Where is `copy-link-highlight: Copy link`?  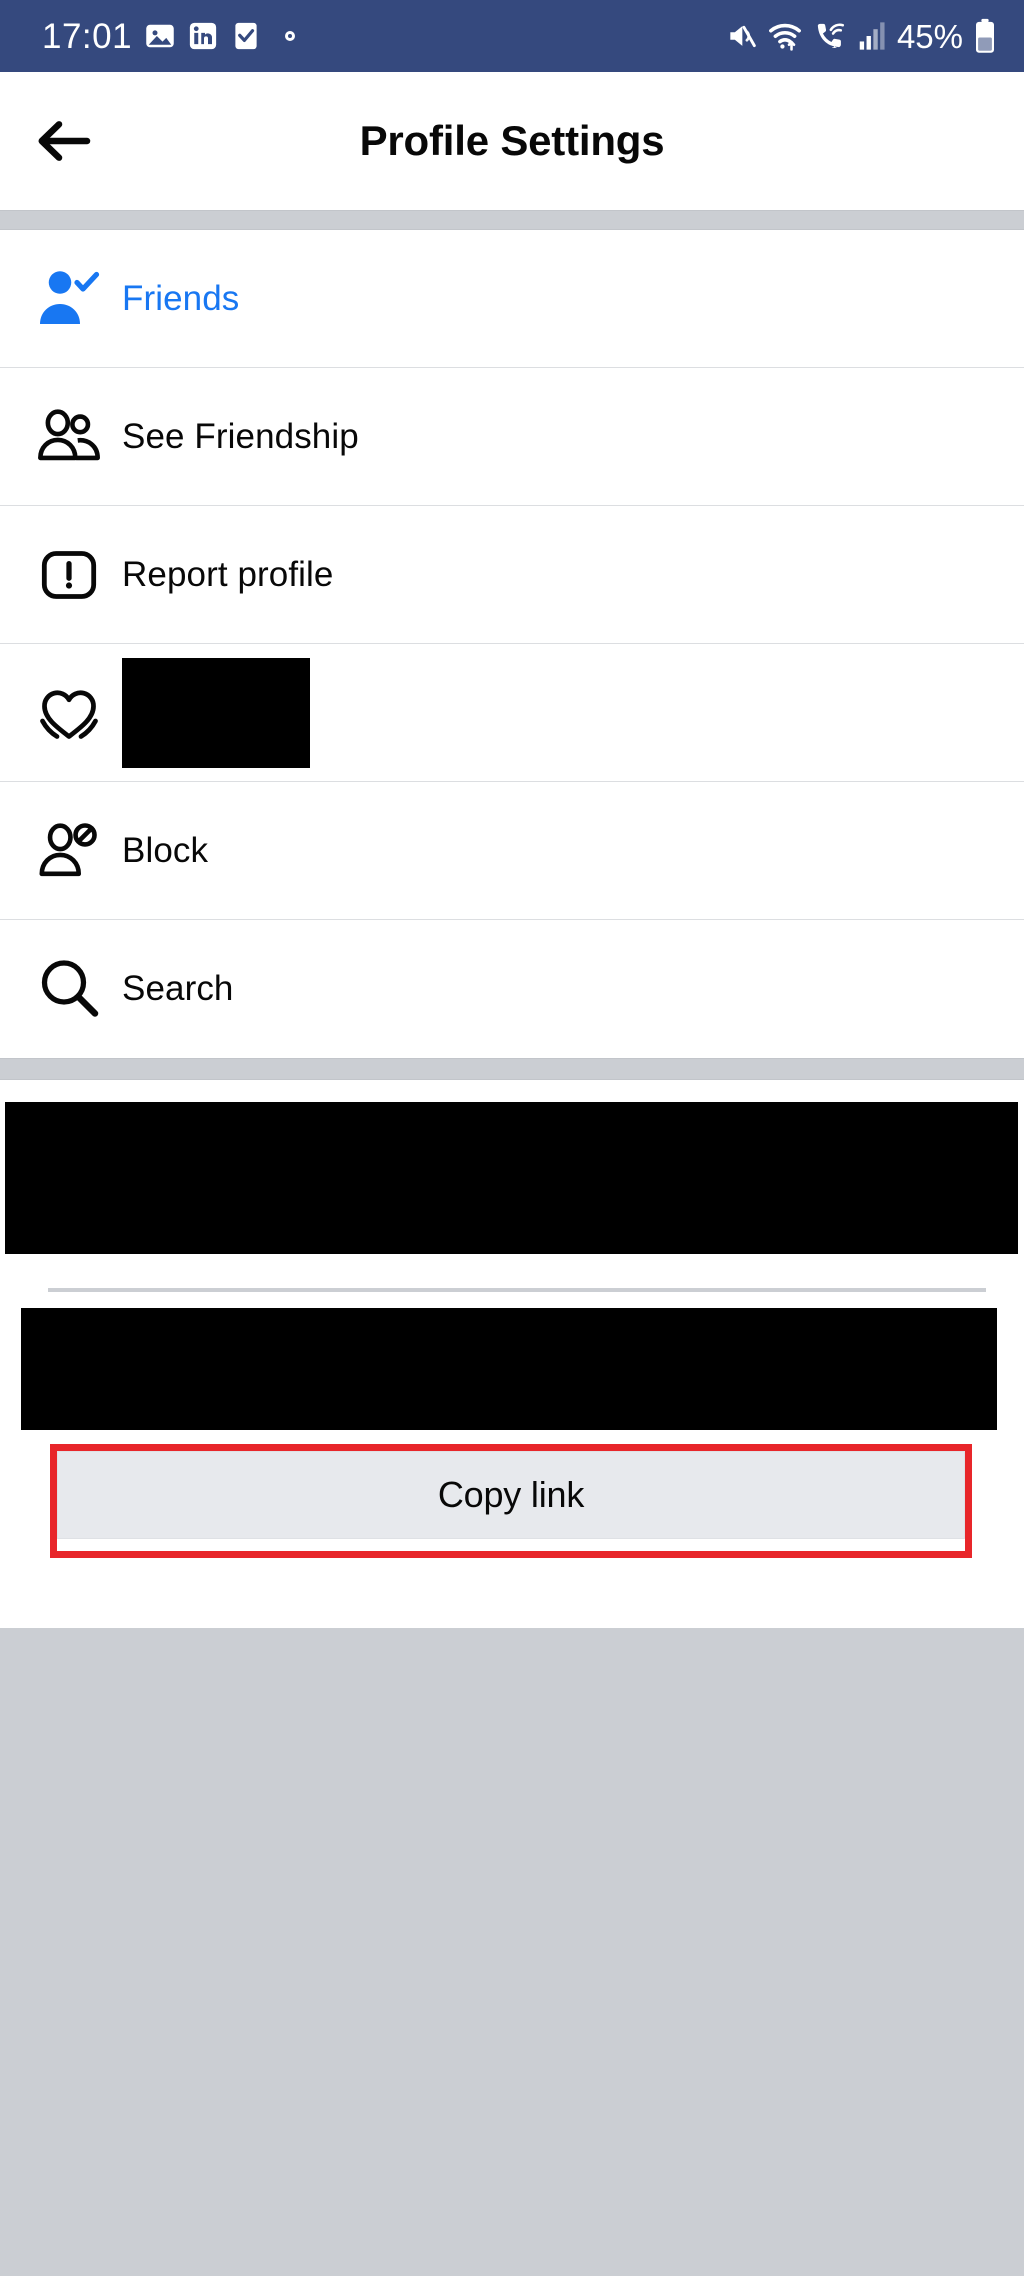
copy-link-highlight: Copy link is located at coordinates (511, 1501).